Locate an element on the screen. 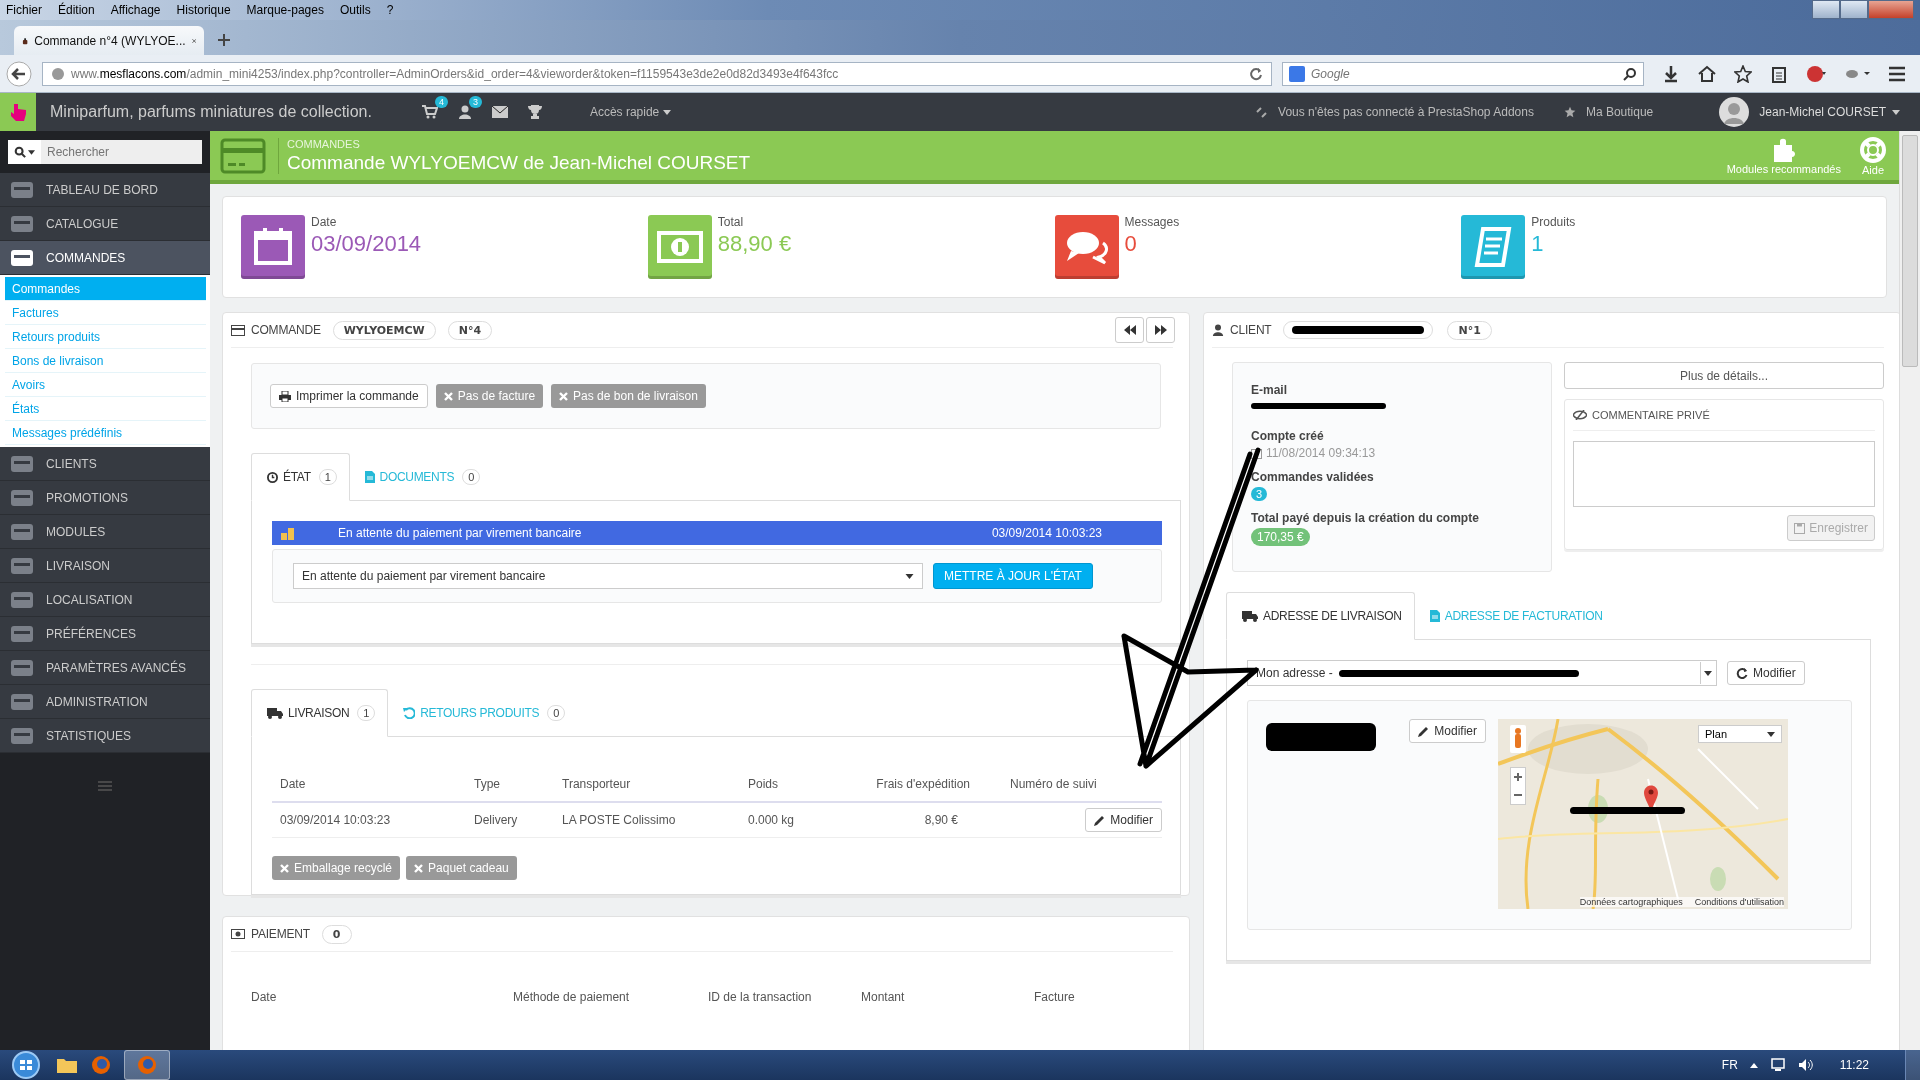  star-icon is located at coordinates (1743, 73).